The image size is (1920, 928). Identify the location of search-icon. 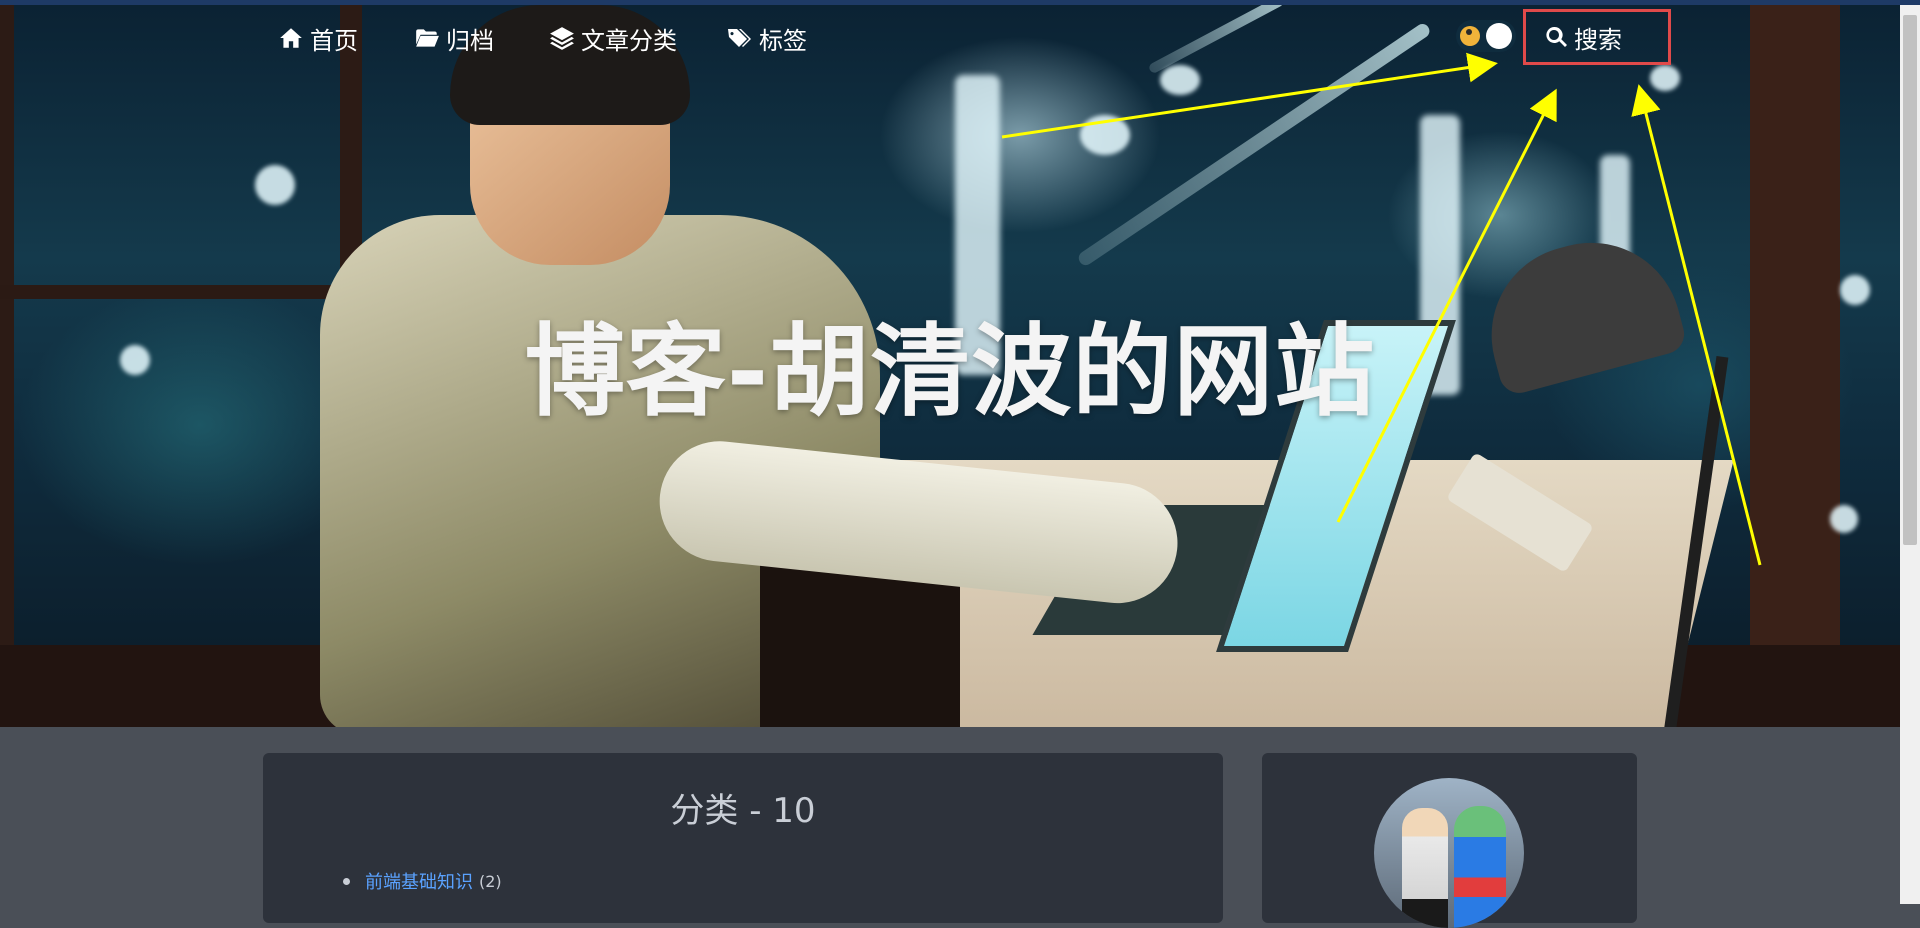
(1556, 36).